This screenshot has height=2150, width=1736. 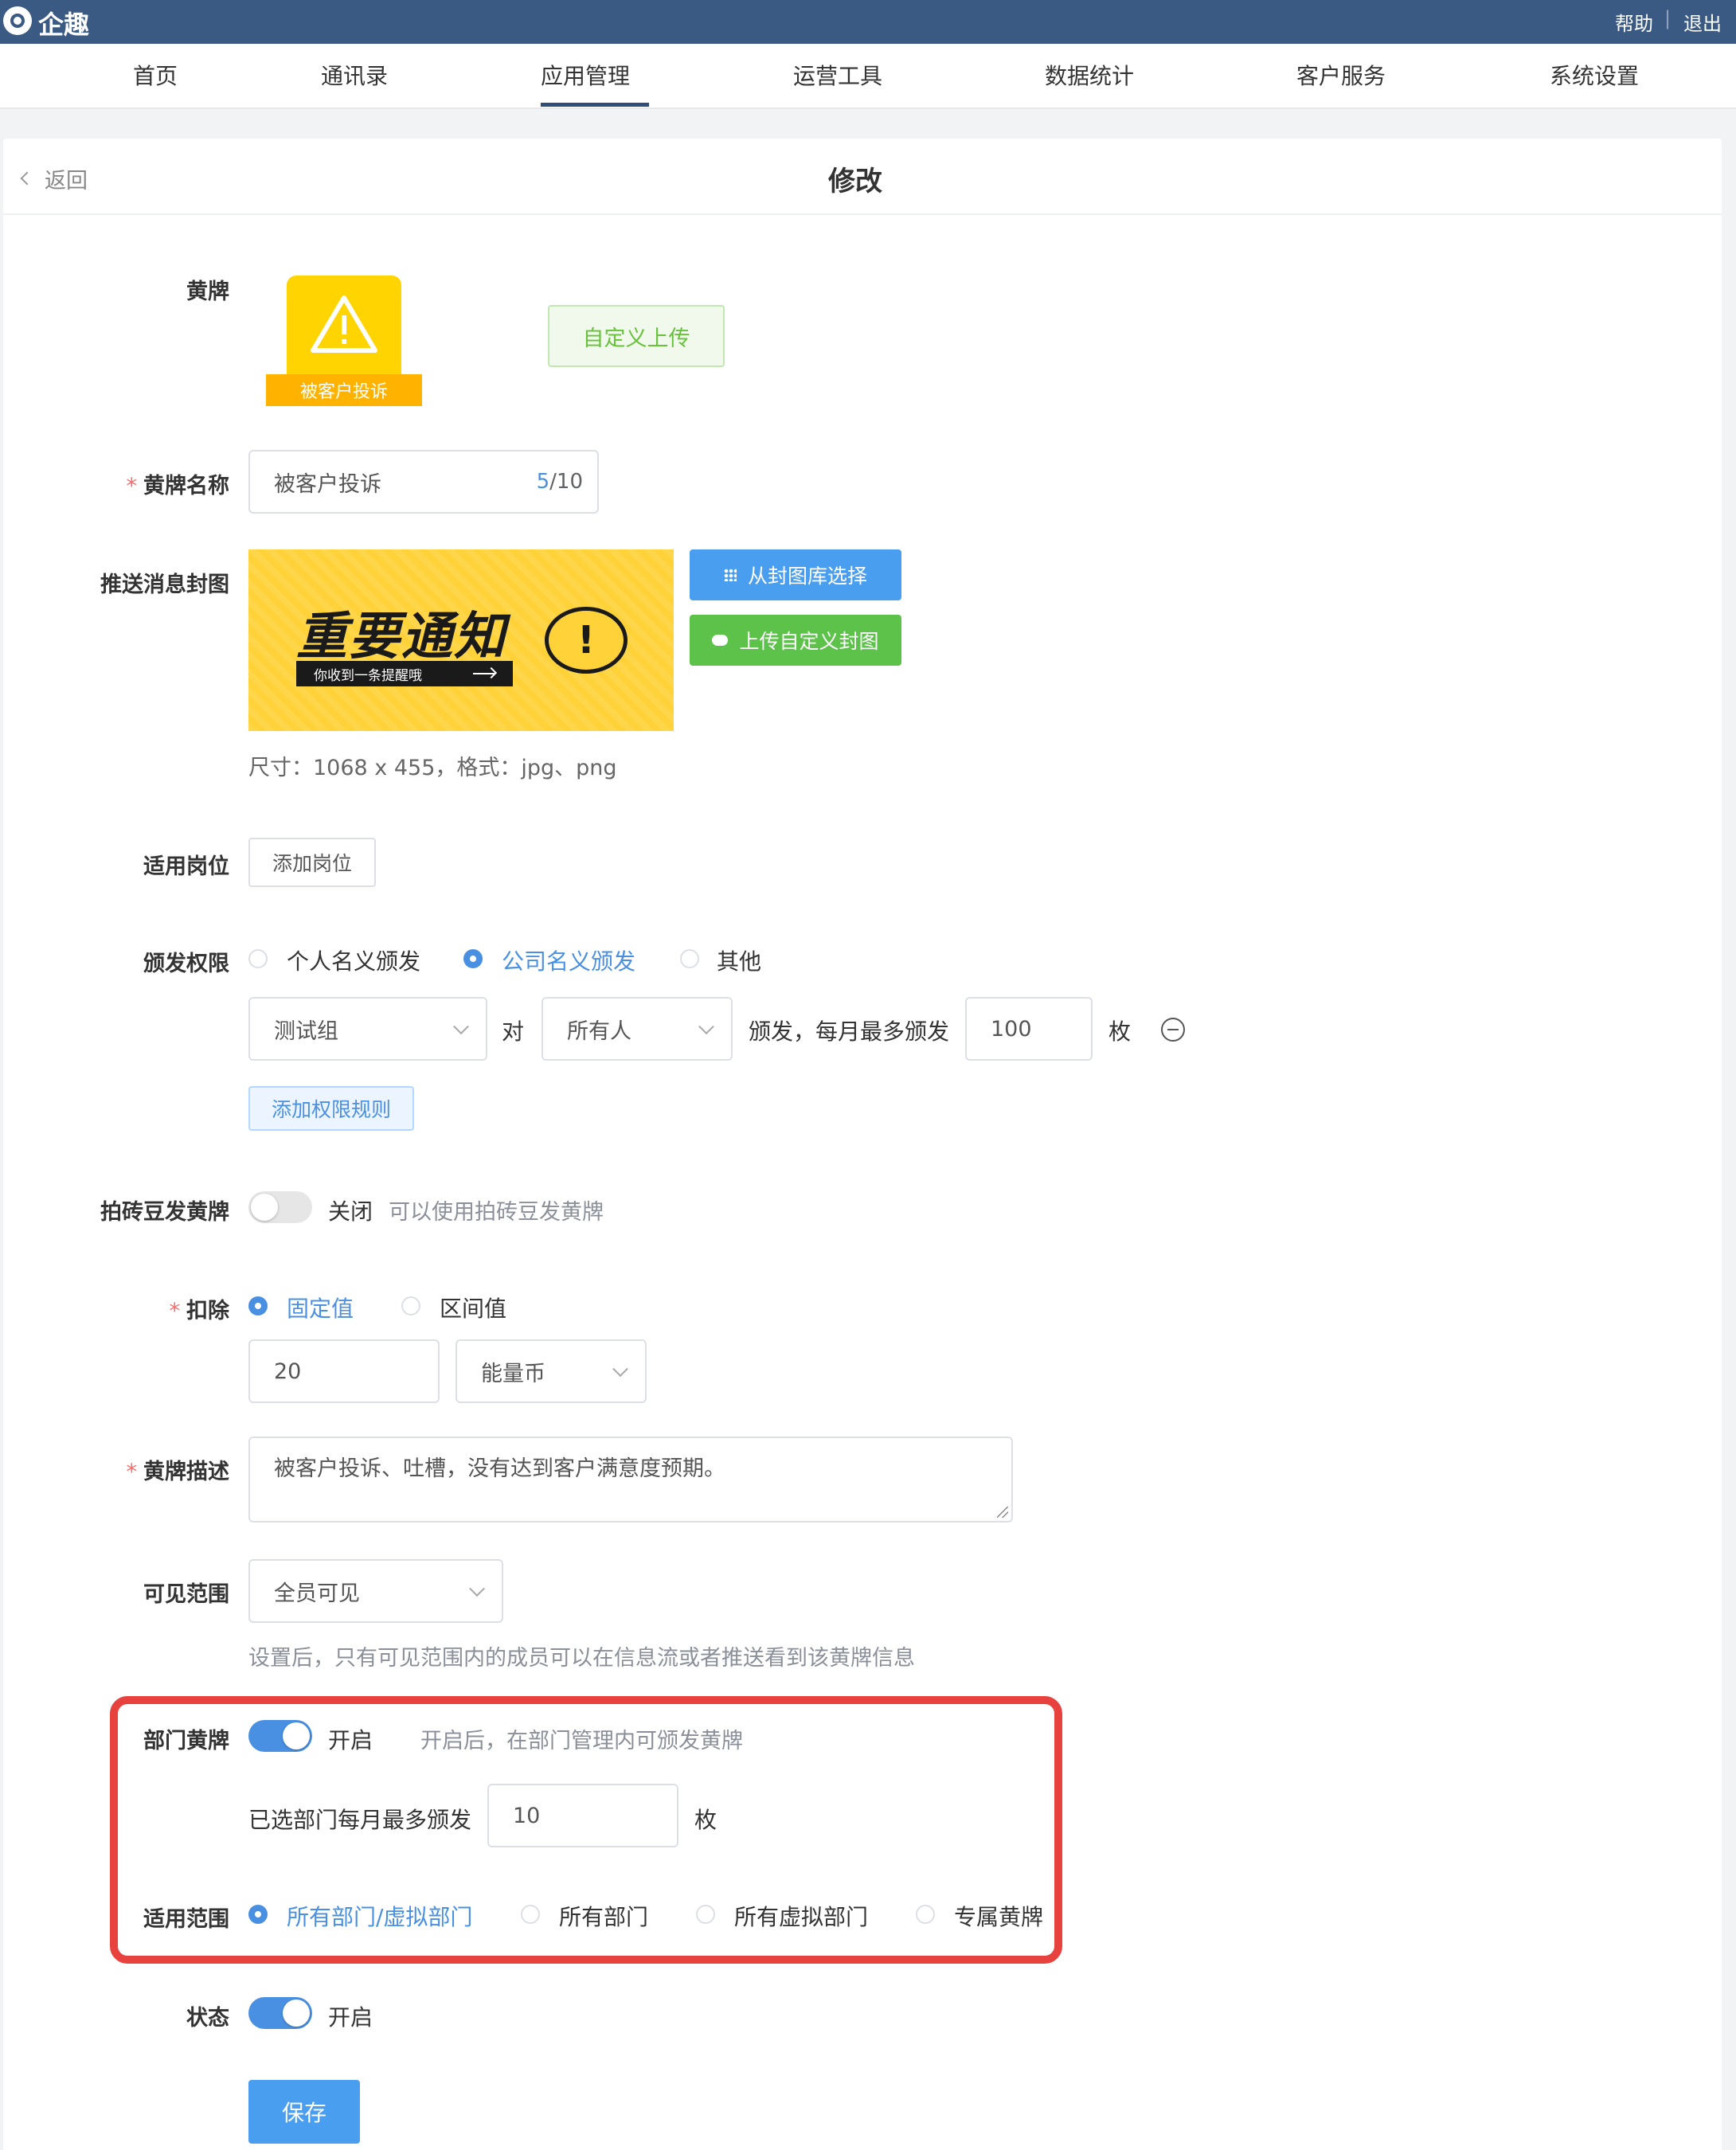 What do you see at coordinates (424, 482) in the screenshot?
I see `name-input: 被客户投诉 5/10` at bounding box center [424, 482].